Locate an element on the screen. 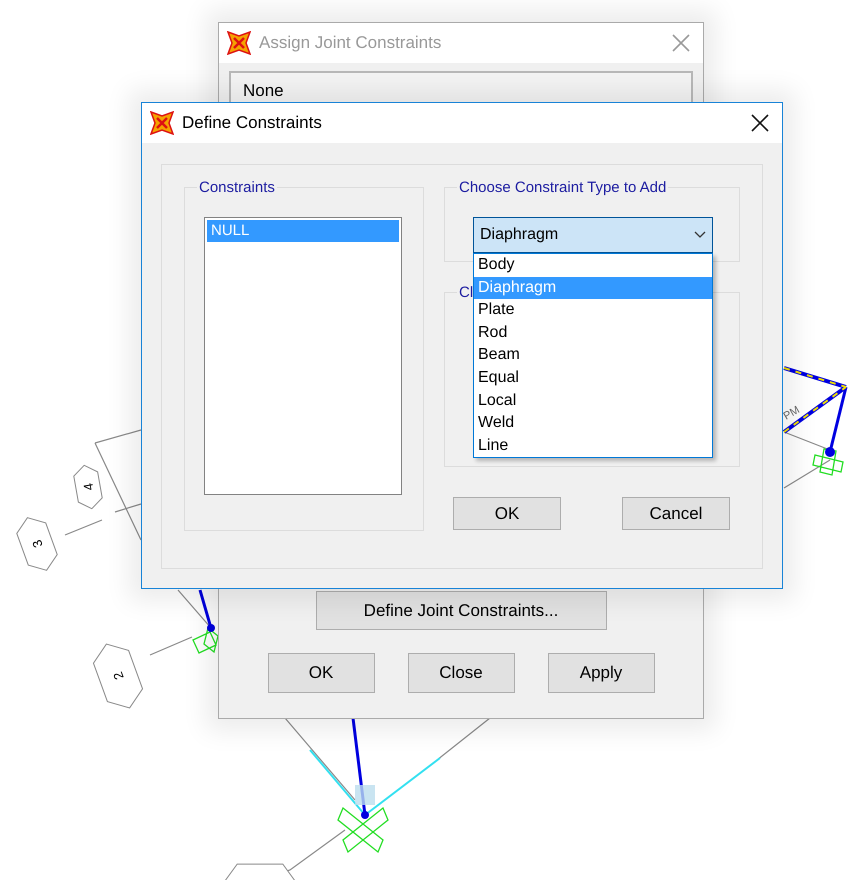 Image resolution: width=853 pixels, height=880 pixels. joint-label: 4 is located at coordinates (88, 487).